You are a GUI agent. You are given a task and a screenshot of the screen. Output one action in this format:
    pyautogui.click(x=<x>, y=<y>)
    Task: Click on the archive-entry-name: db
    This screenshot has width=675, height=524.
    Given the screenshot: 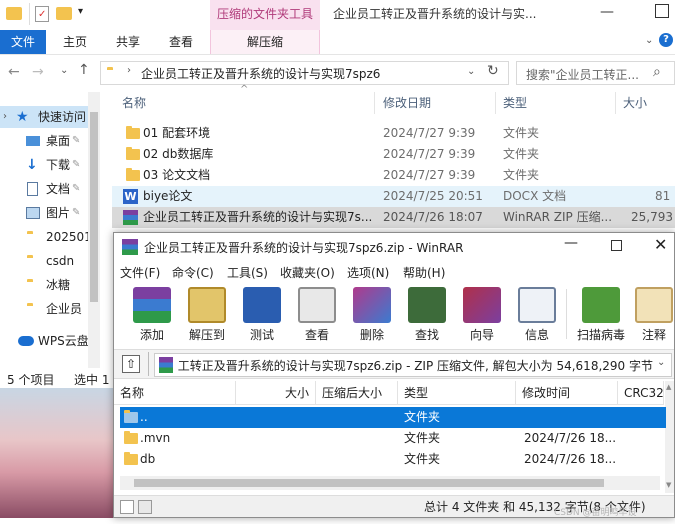 What is the action you would take?
    pyautogui.click(x=148, y=459)
    